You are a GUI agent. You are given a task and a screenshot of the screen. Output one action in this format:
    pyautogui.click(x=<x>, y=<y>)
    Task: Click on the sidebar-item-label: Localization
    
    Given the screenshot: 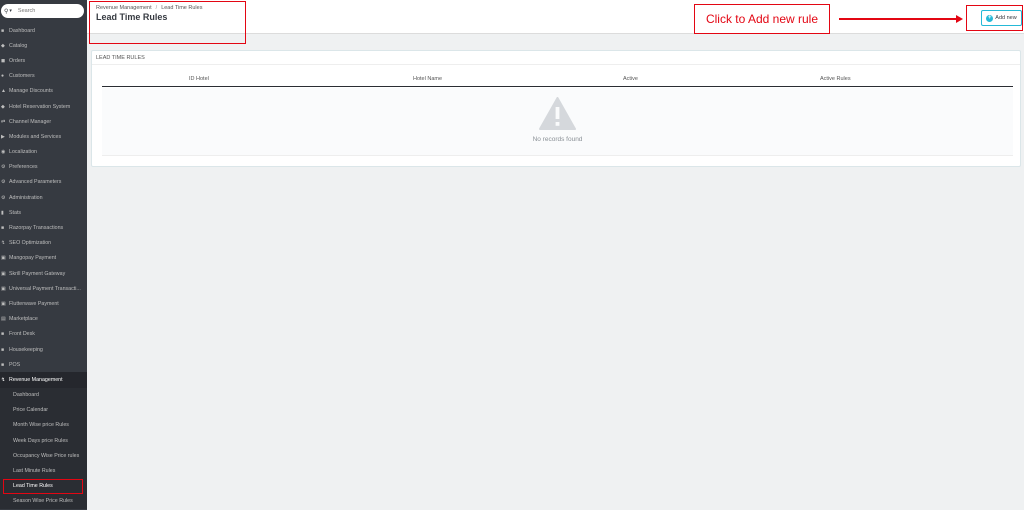 What is the action you would take?
    pyautogui.click(x=23, y=152)
    